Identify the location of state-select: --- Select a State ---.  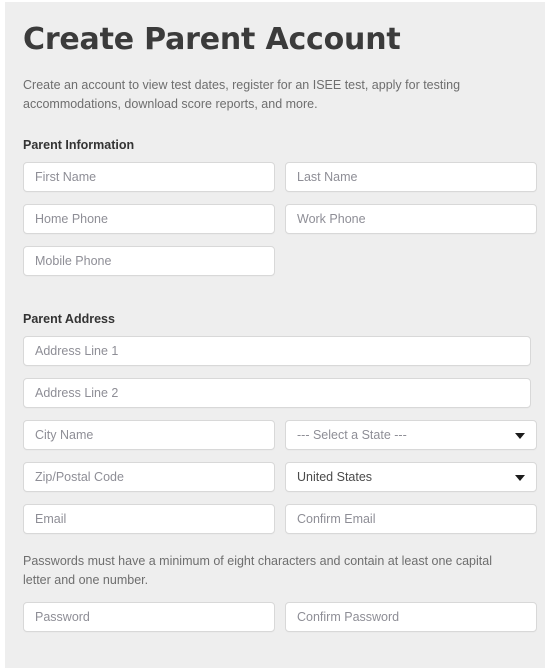
(411, 435).